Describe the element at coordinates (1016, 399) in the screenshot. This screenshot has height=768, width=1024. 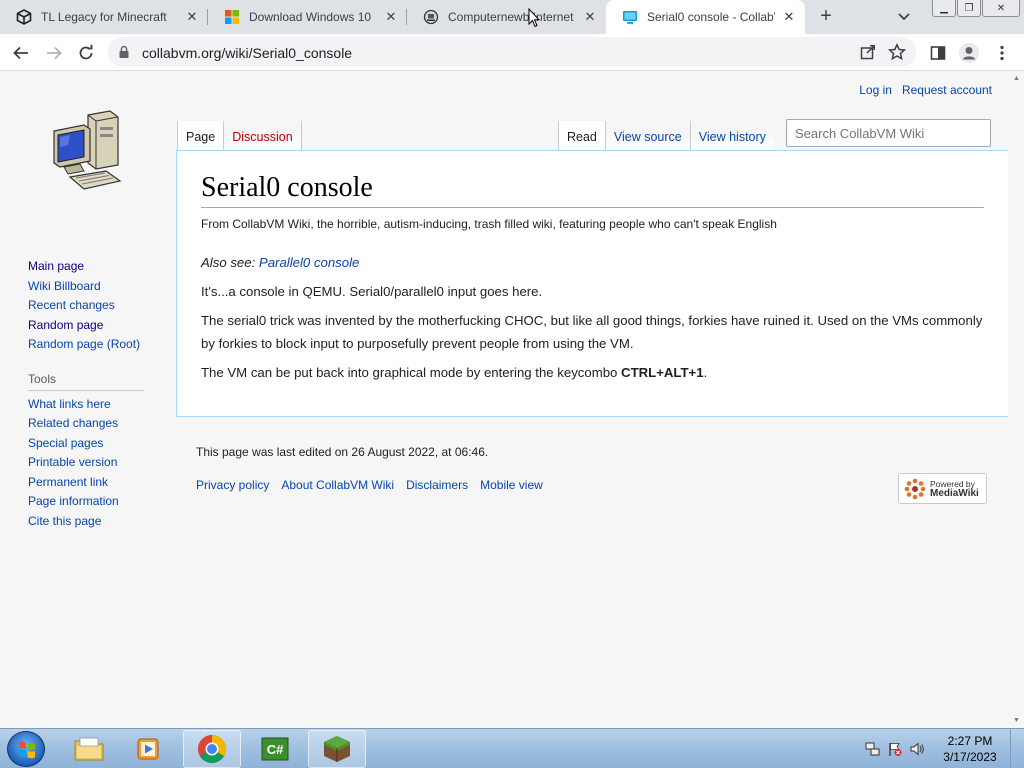
I see `vertical-scrollbar: ▲ ▼` at that location.